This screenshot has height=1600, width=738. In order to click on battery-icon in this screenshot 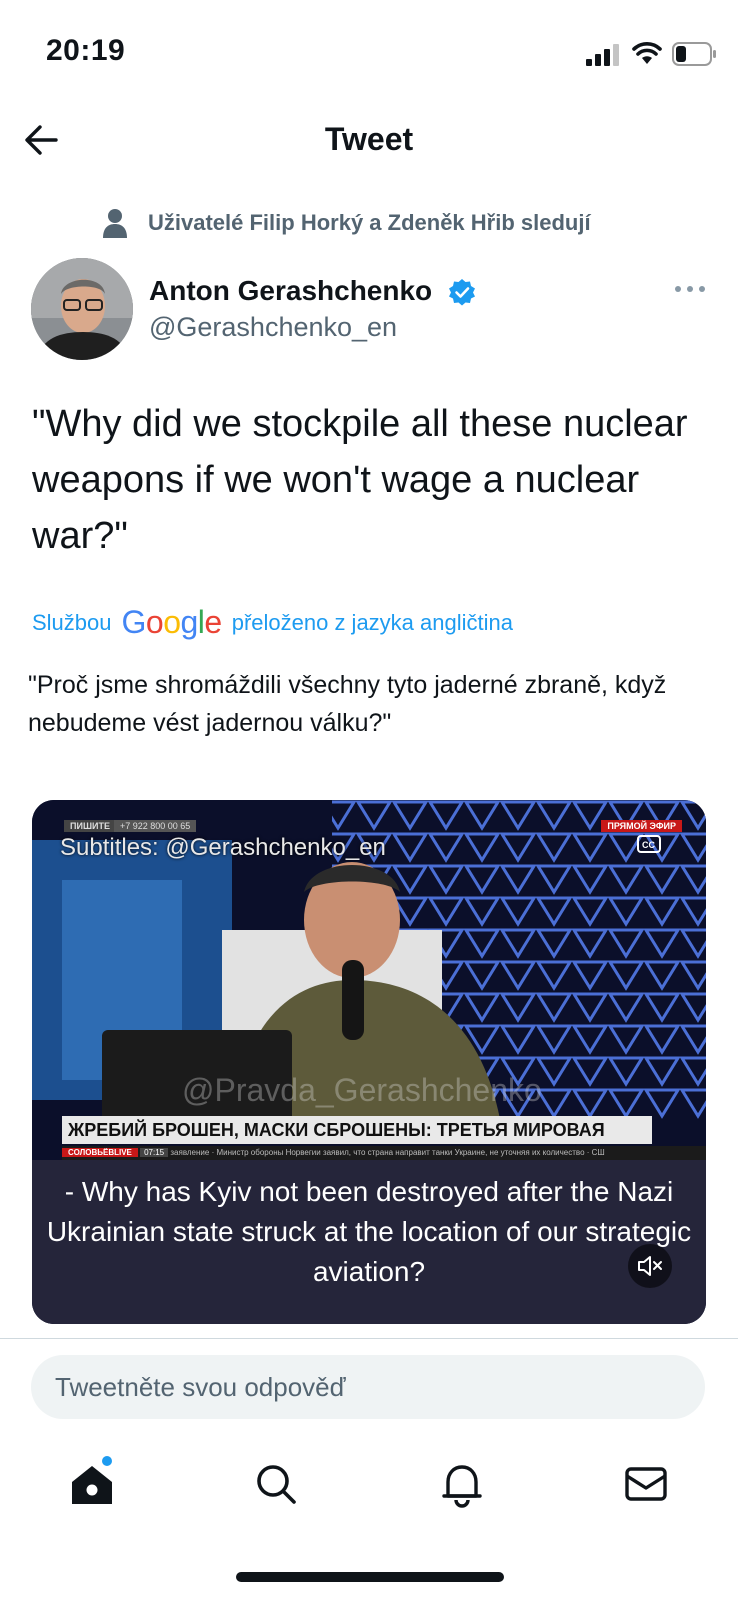, I will do `click(694, 54)`.